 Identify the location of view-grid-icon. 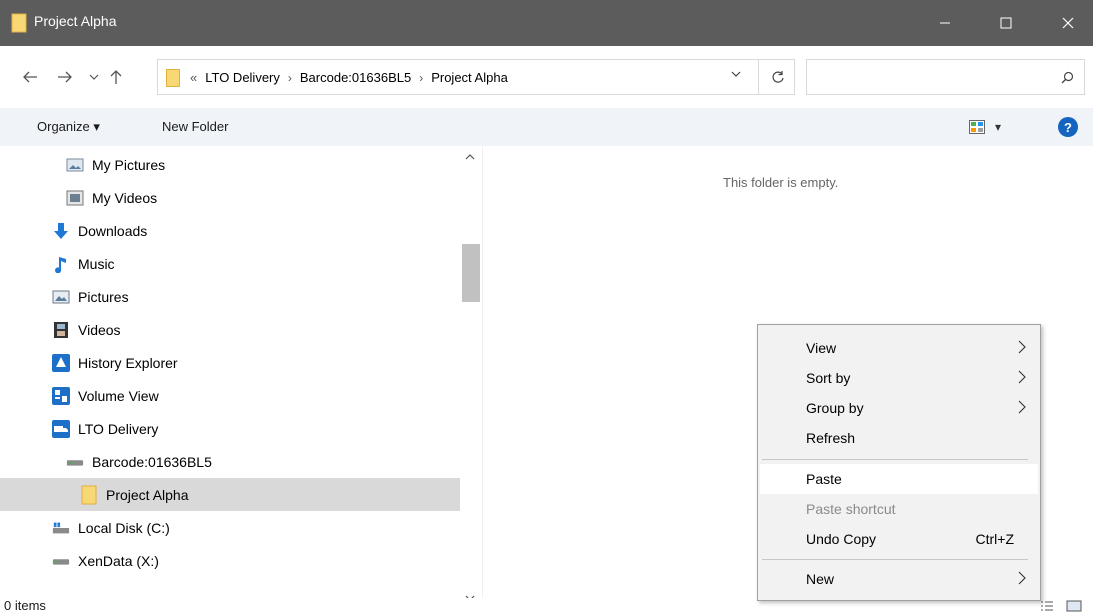
(977, 127).